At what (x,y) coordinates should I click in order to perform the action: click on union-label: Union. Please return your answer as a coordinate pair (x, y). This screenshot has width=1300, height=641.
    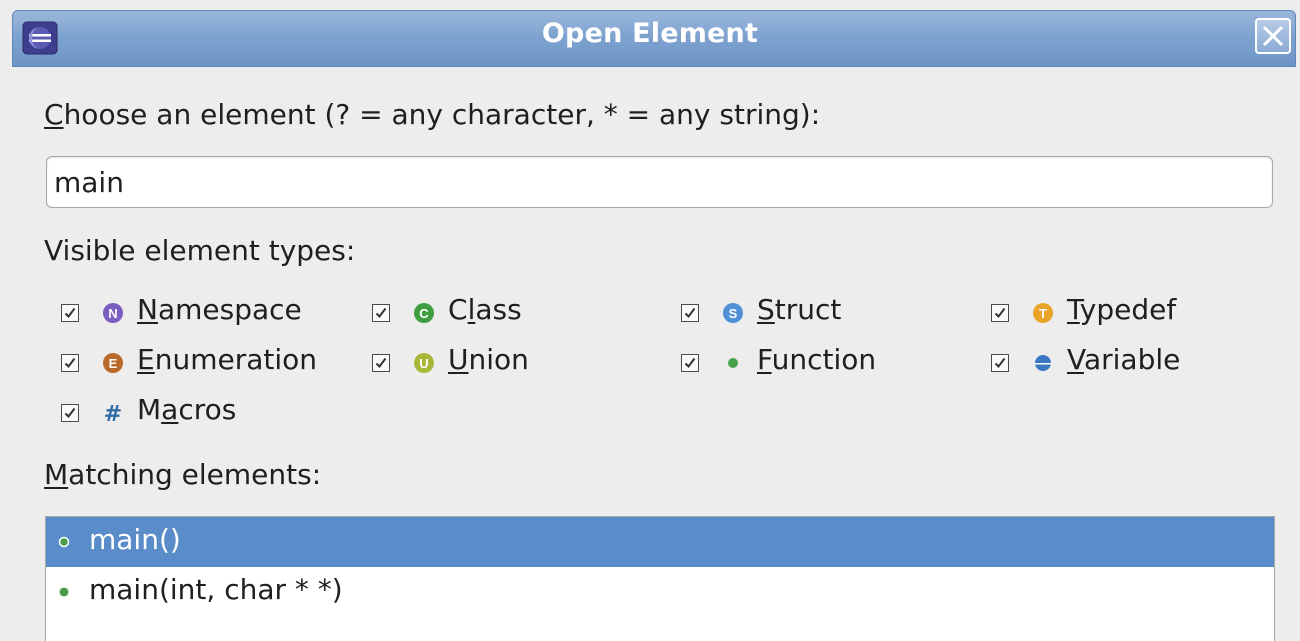
    Looking at the image, I should click on (488, 359).